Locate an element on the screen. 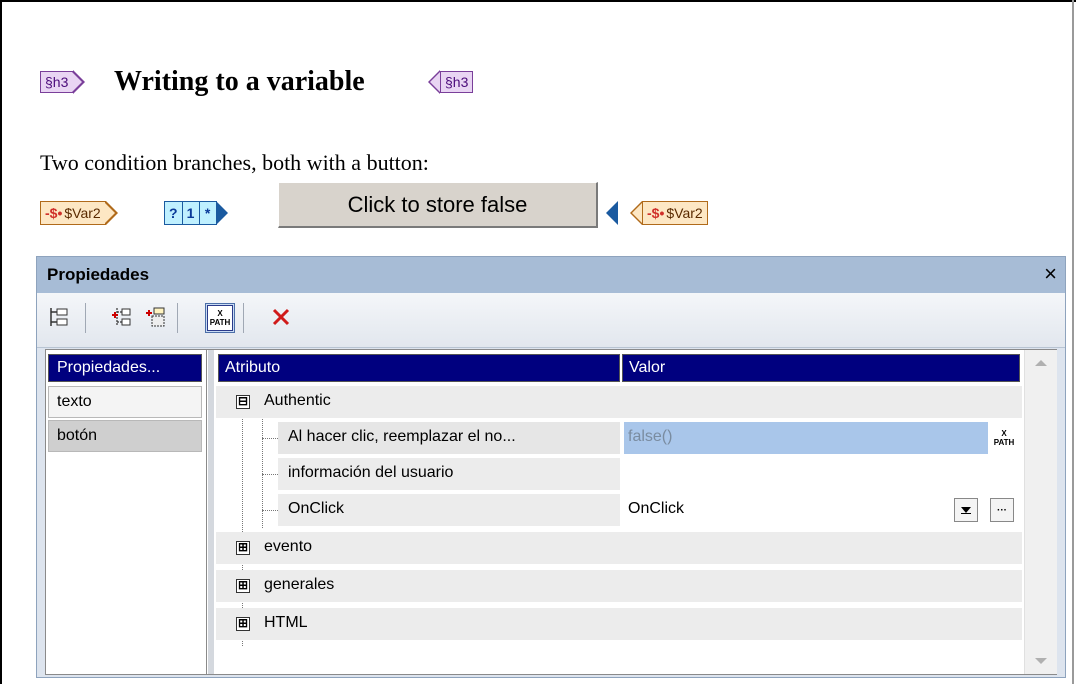  h3-open-tag: §h3 is located at coordinates (63, 82).